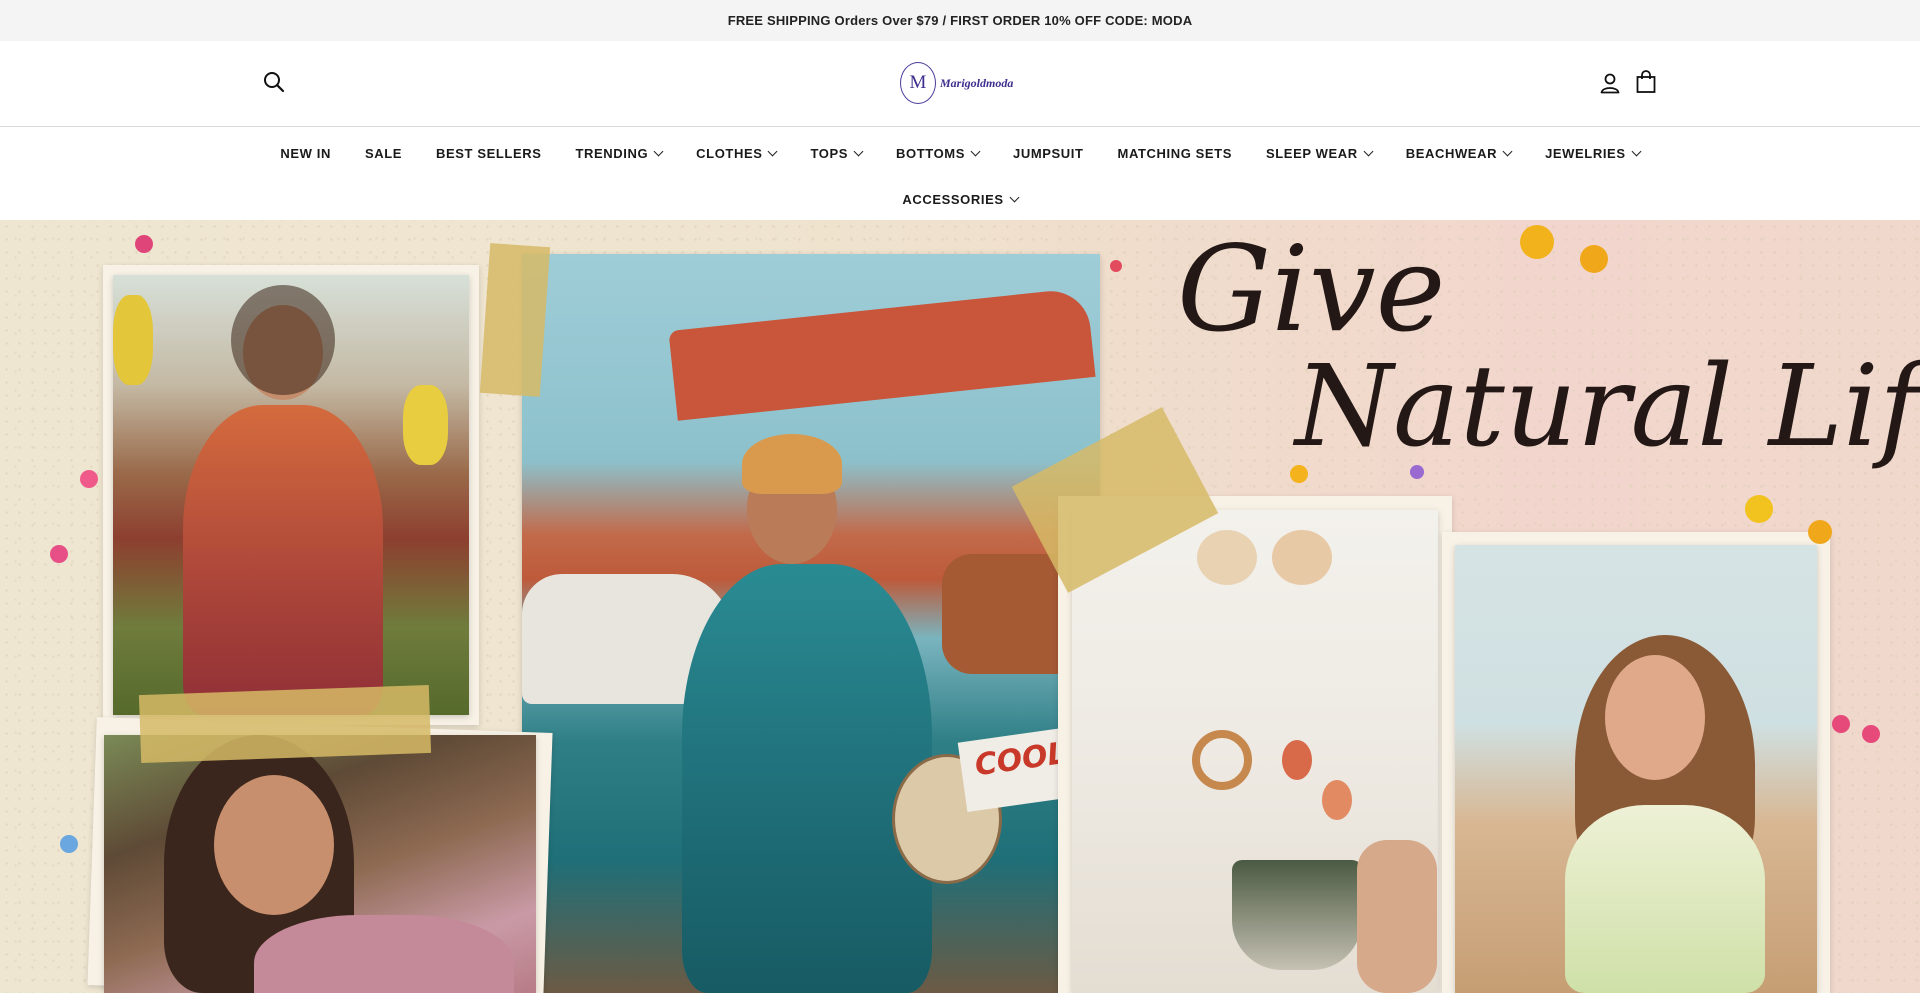 Image resolution: width=1920 pixels, height=993 pixels. Describe the element at coordinates (1593, 153) in the screenshot. I see `nav-item-jewelries: JEWELRIES` at that location.